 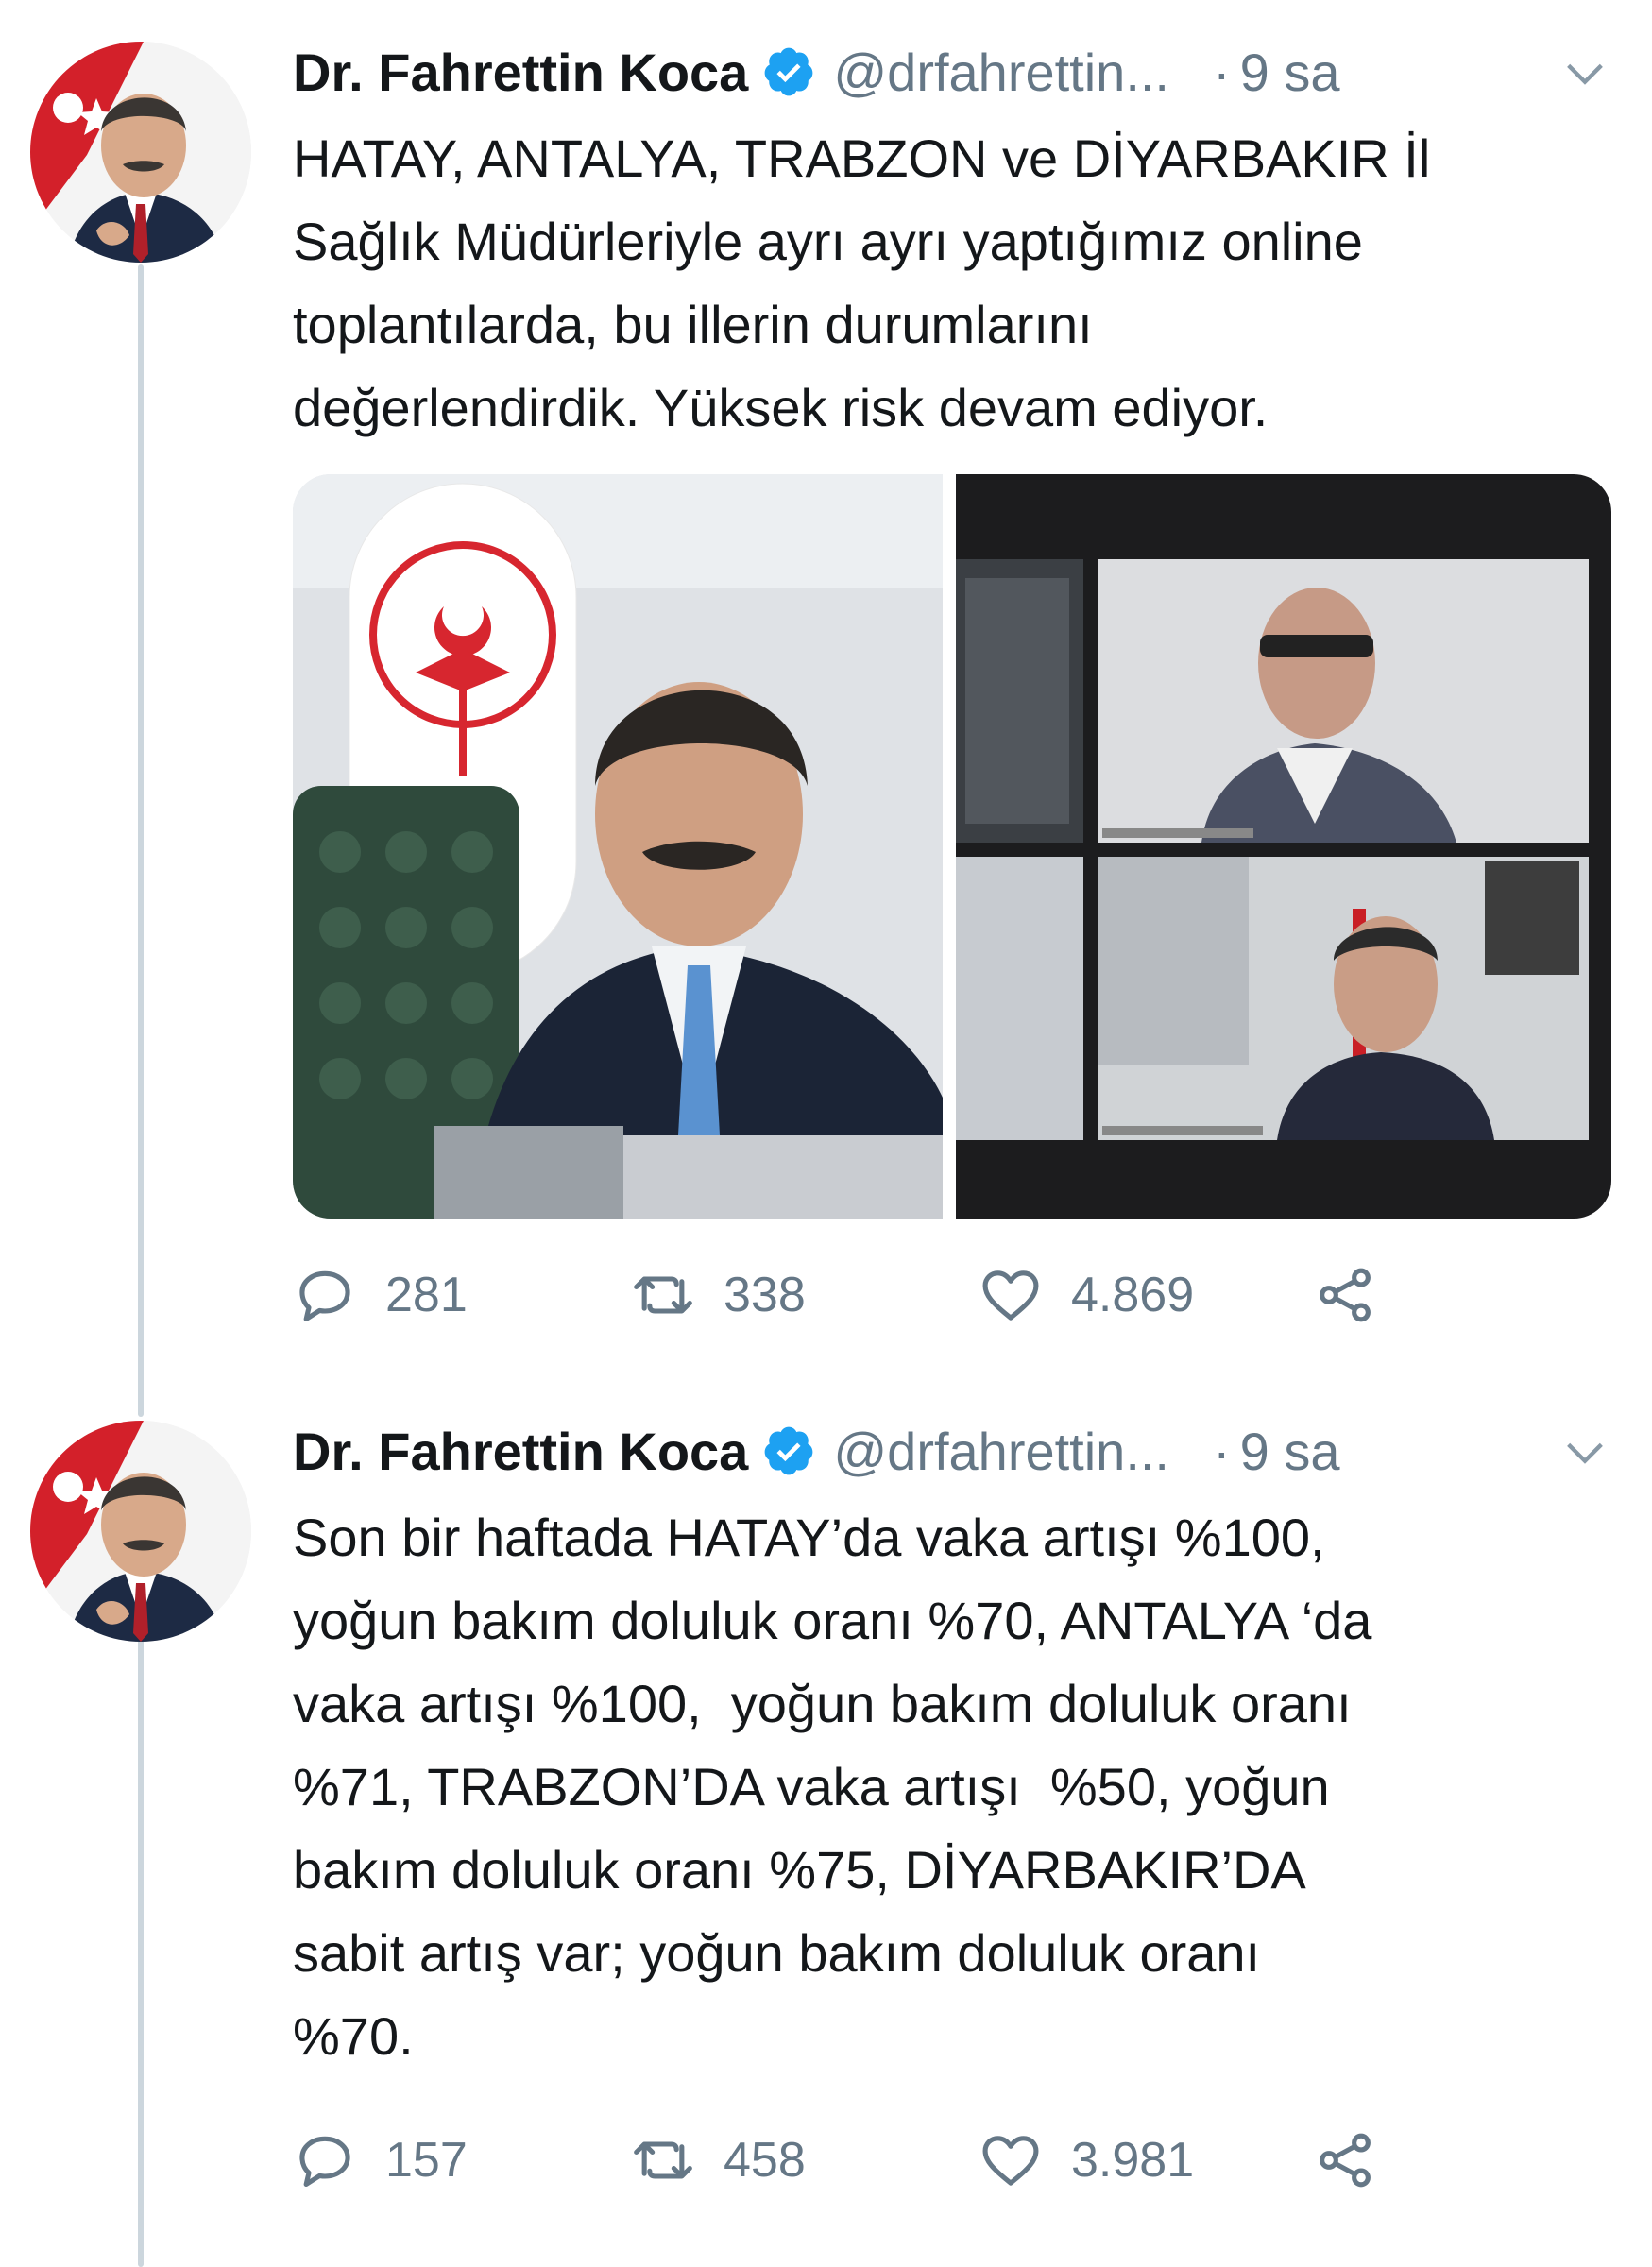 What do you see at coordinates (380, 1295) in the screenshot?
I see `reply-button: 281` at bounding box center [380, 1295].